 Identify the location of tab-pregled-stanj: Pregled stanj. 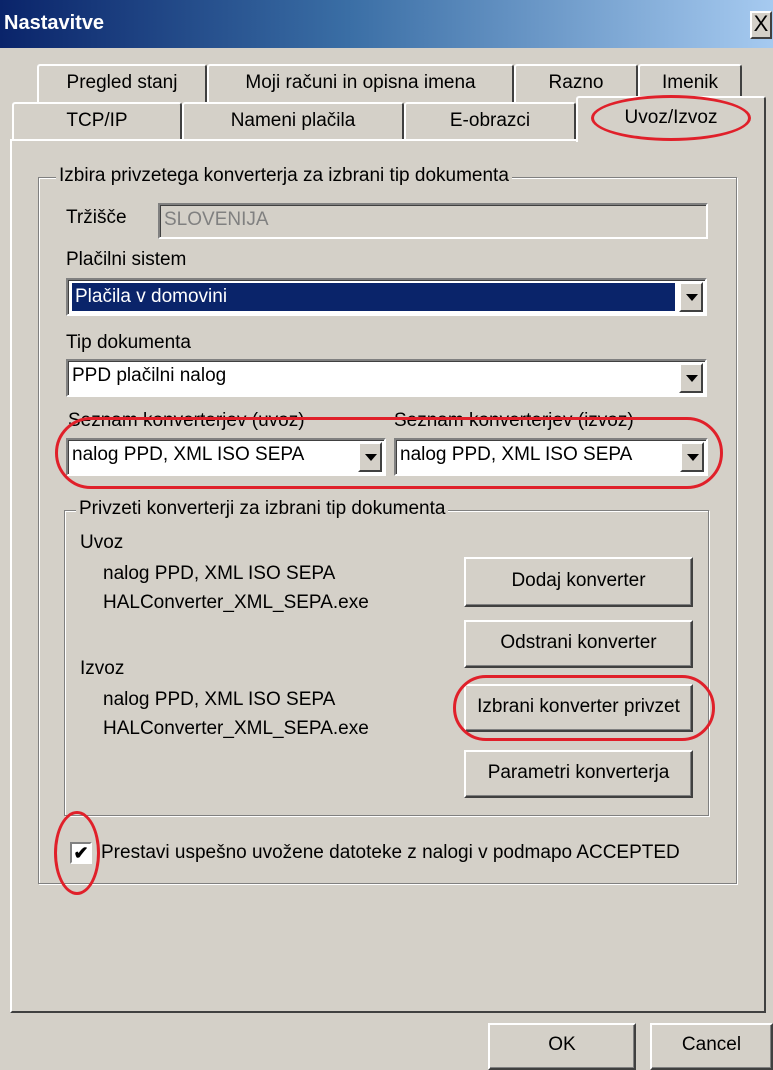
(122, 83).